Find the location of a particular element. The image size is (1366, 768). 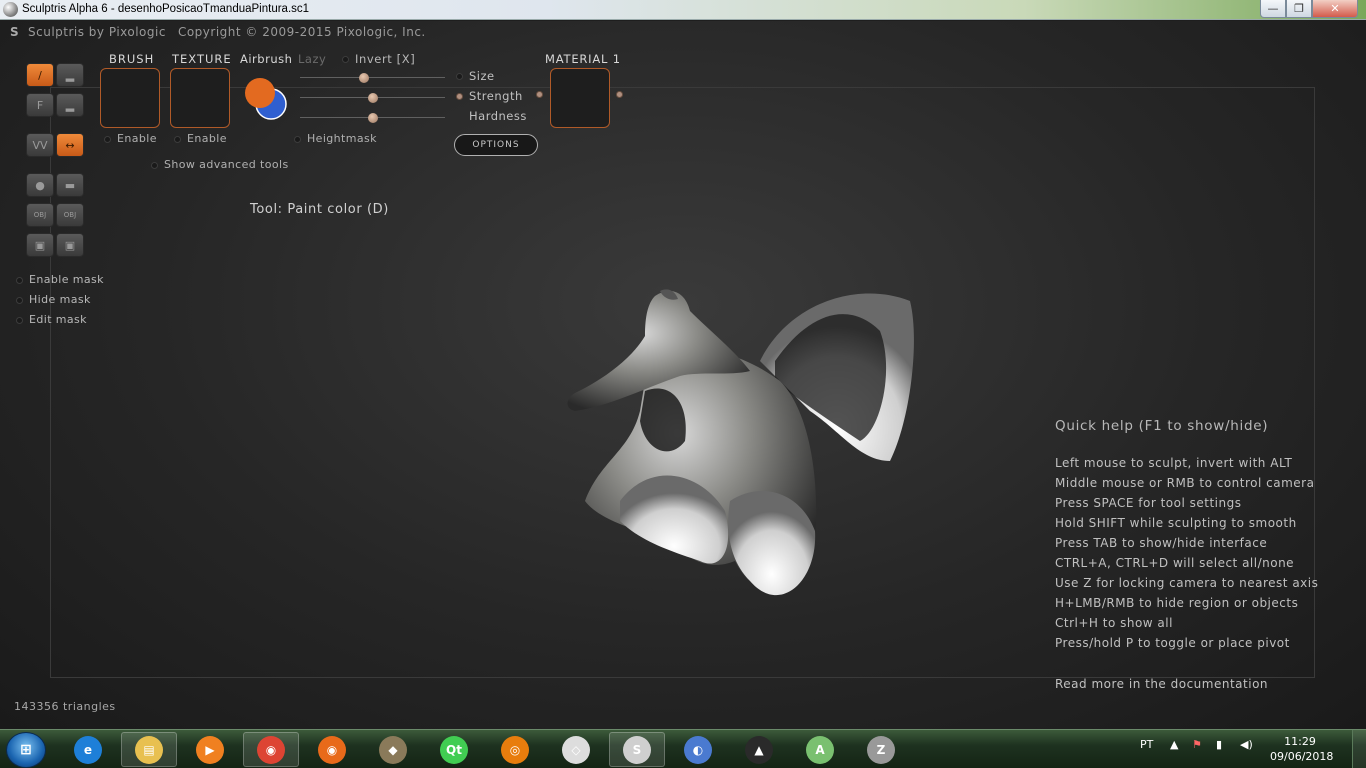

primary-color-swatch is located at coordinates (260, 93).